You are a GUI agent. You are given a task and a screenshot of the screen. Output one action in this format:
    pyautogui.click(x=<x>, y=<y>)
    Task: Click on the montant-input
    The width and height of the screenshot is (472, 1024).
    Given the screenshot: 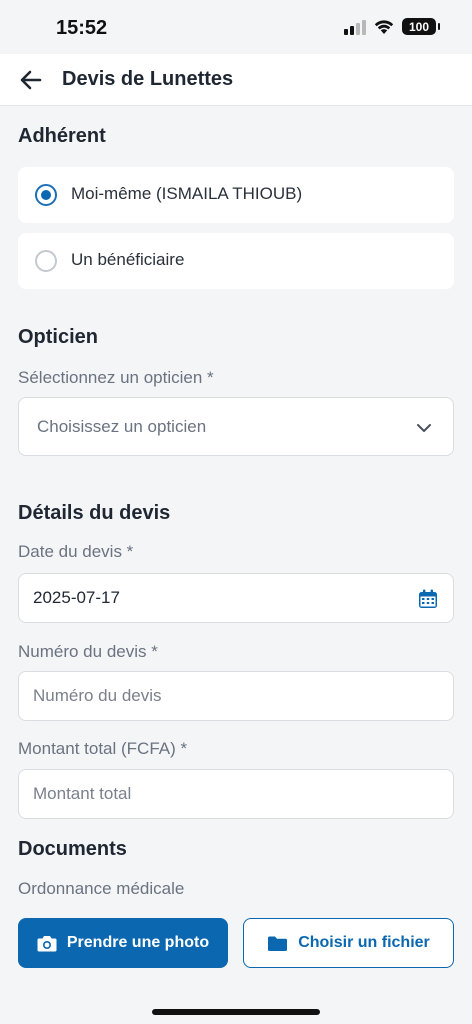 What is the action you would take?
    pyautogui.click(x=223, y=794)
    